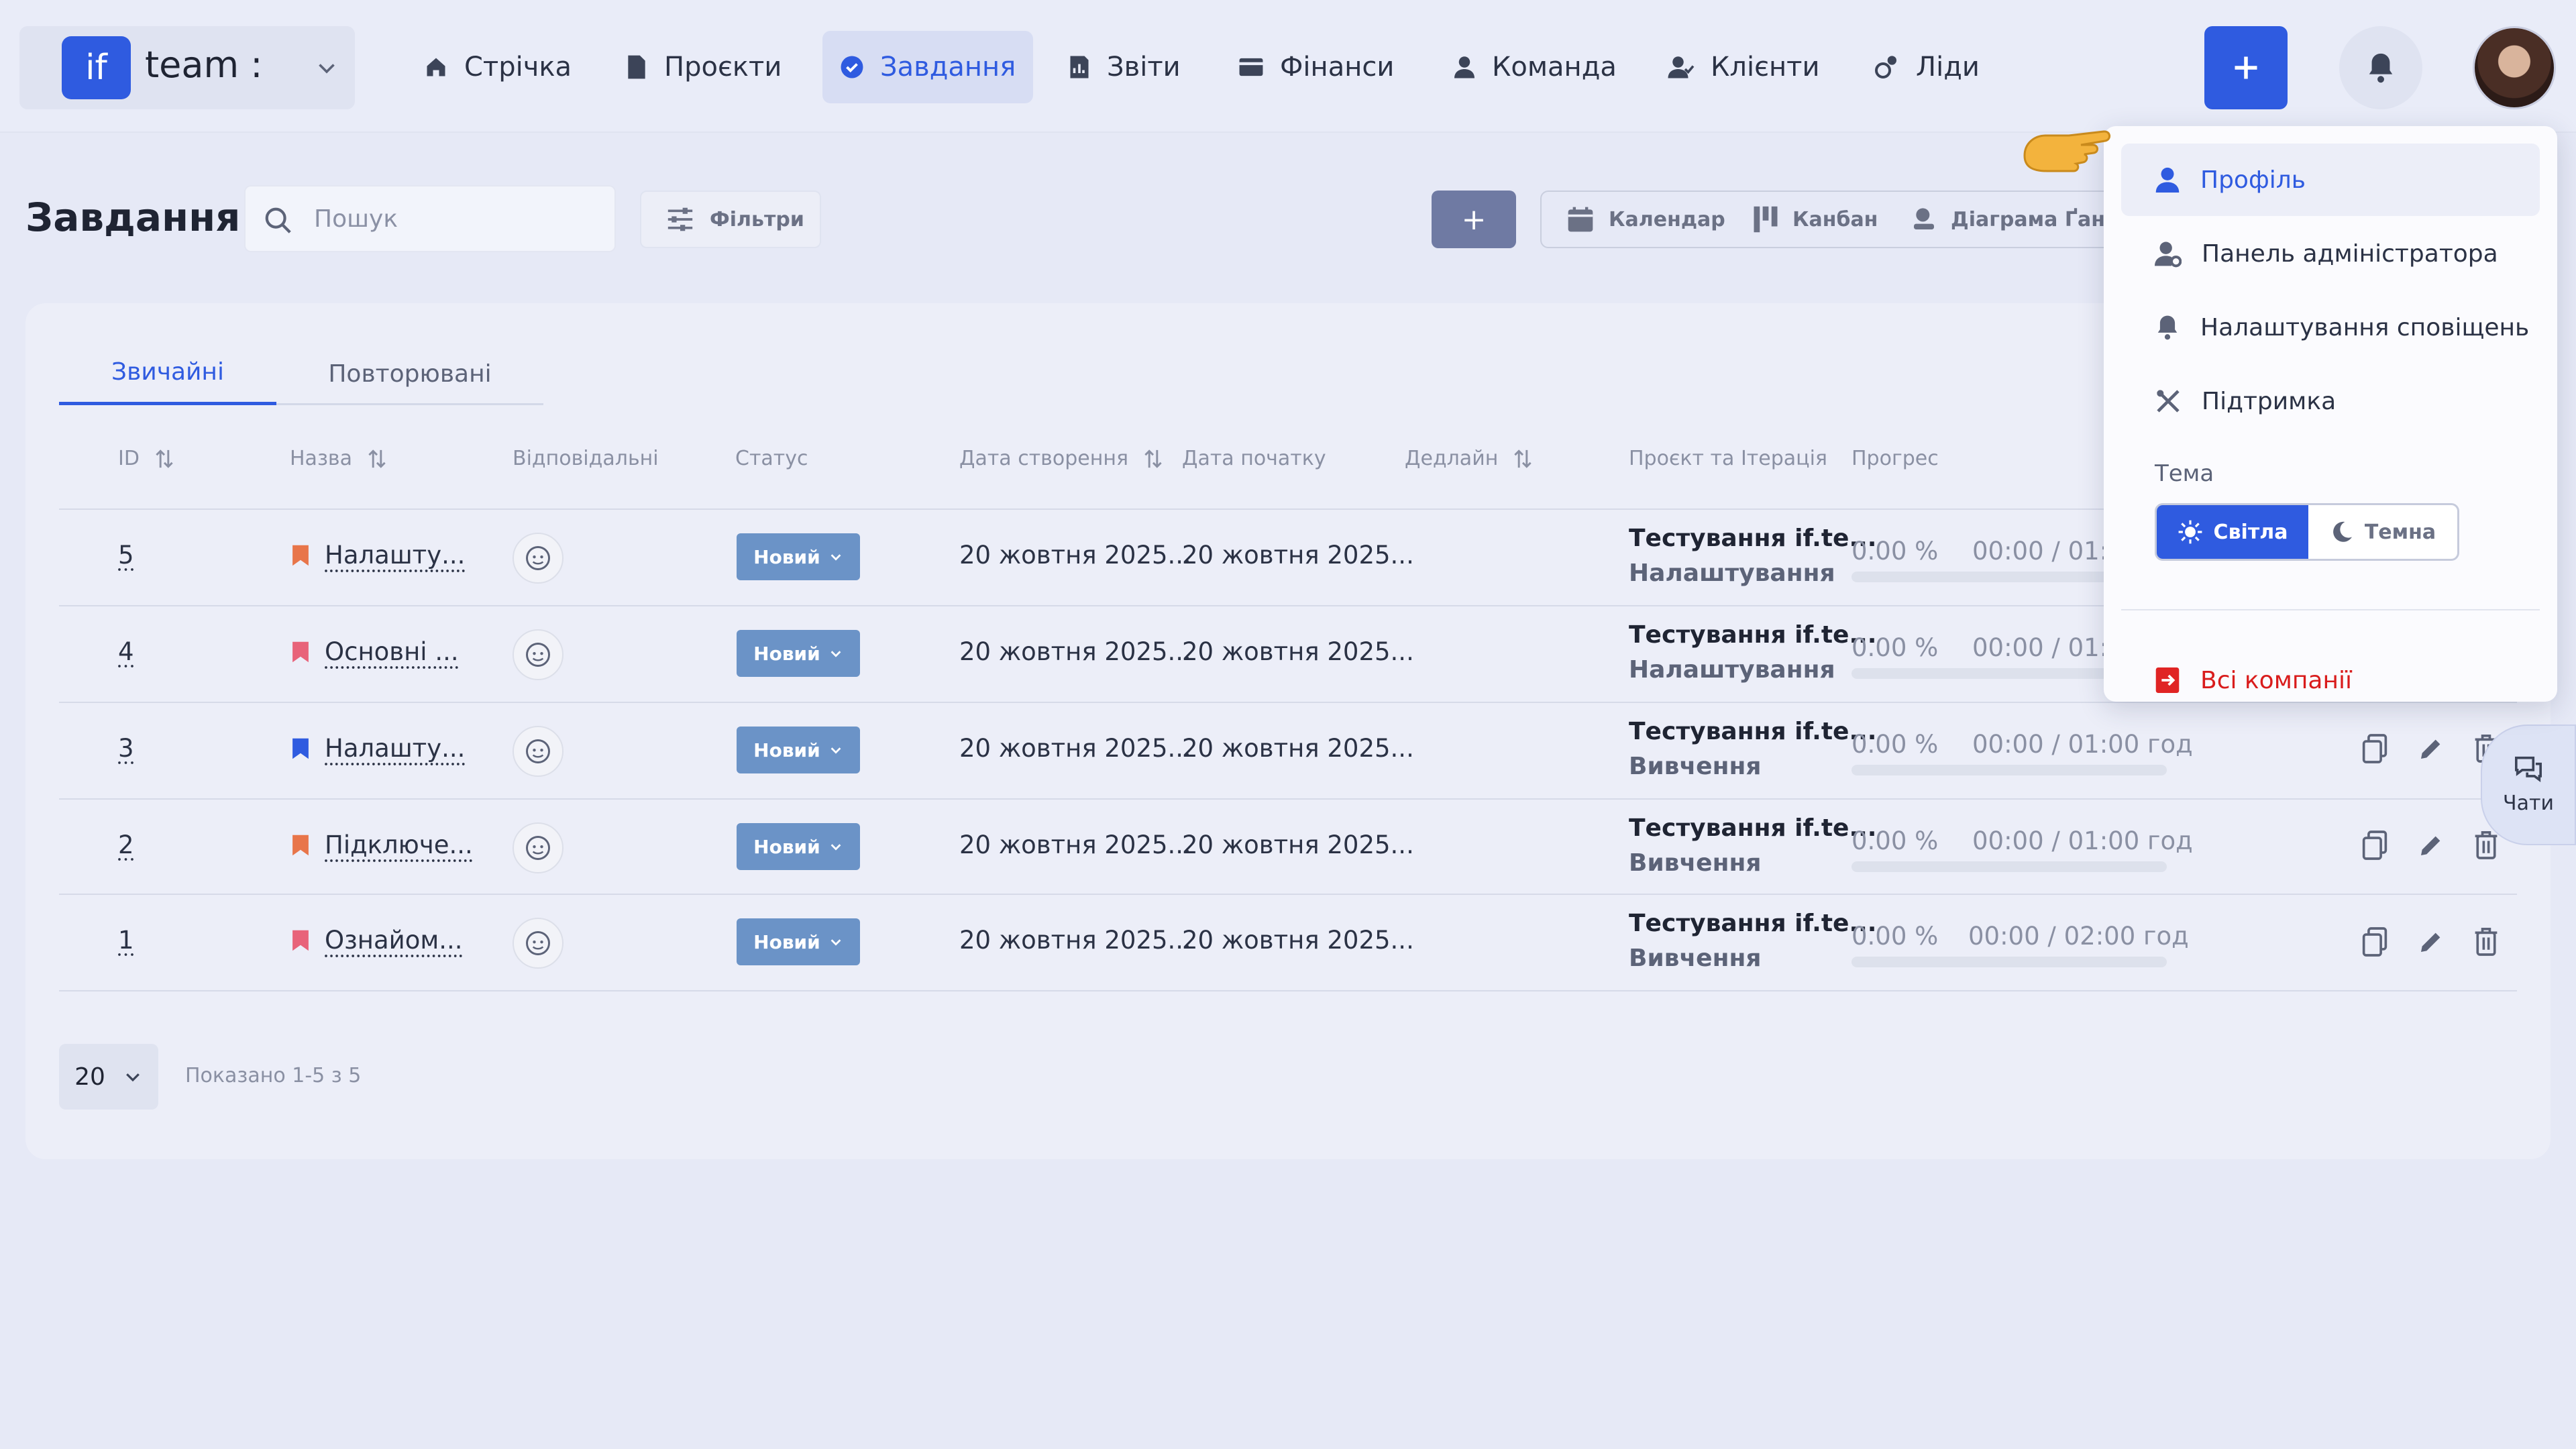 The height and width of the screenshot is (1449, 2576). I want to click on theme-light-option: Світла, so click(2232, 532).